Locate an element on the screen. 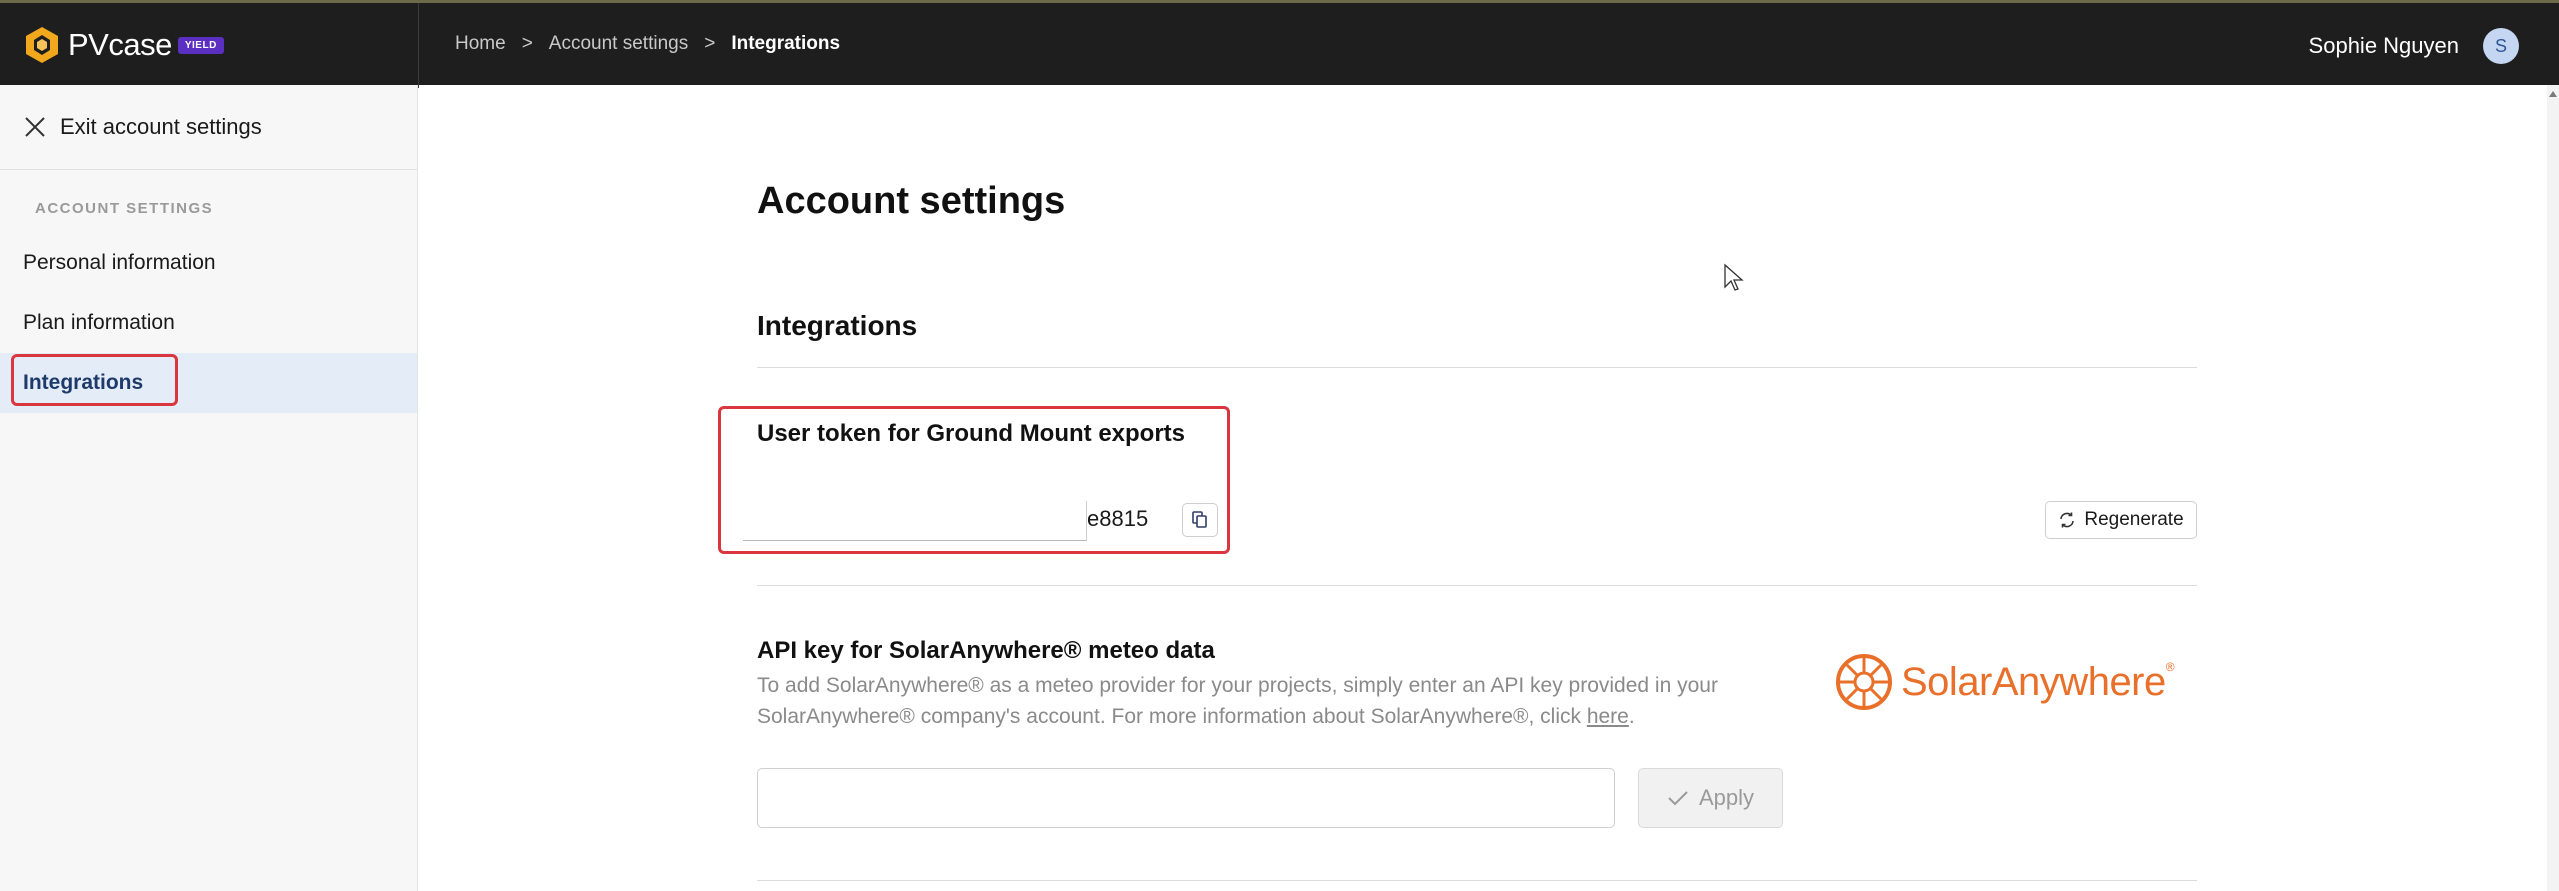 This screenshot has height=891, width=2559. breadcrumb: Home > Account settings > Integrations is located at coordinates (647, 44).